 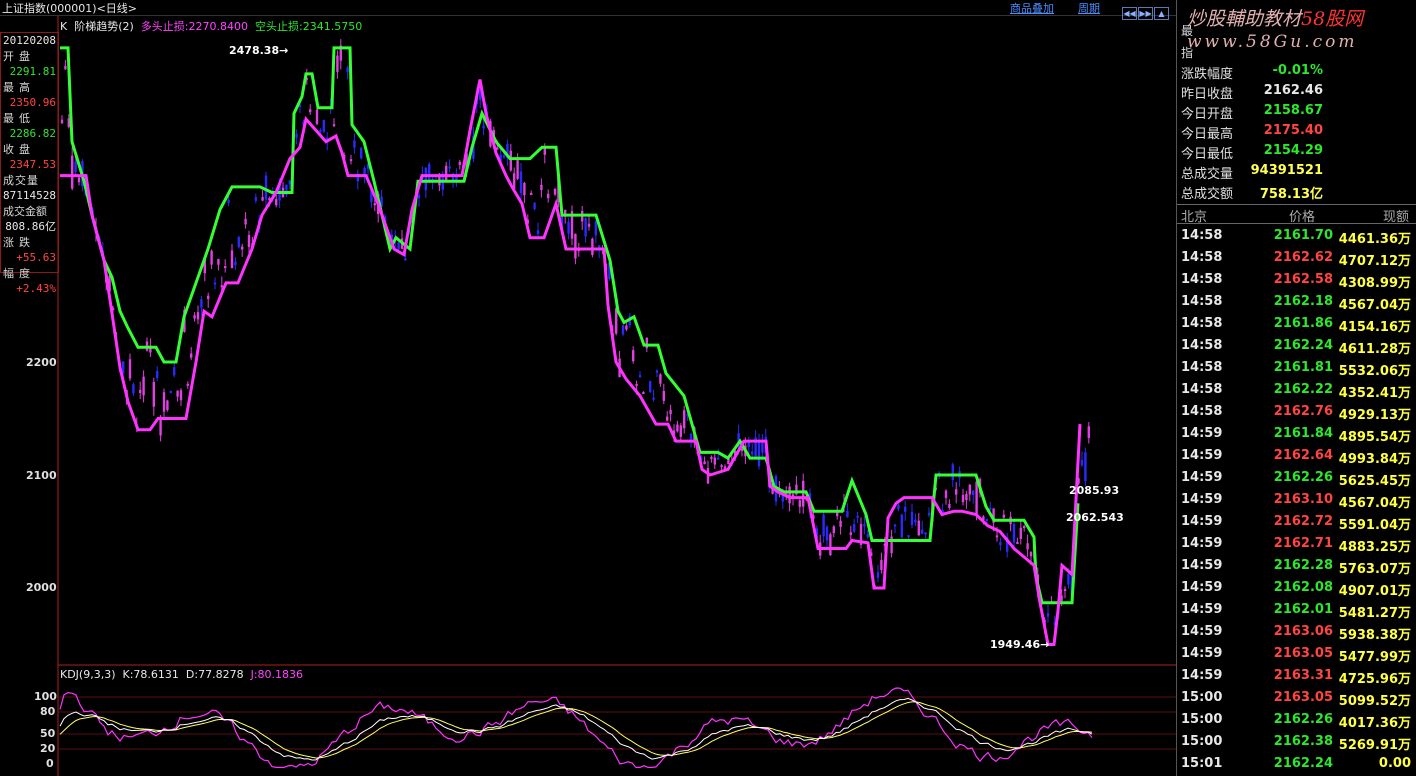 I want to click on stat-label: 总成交额, so click(x=1207, y=194).